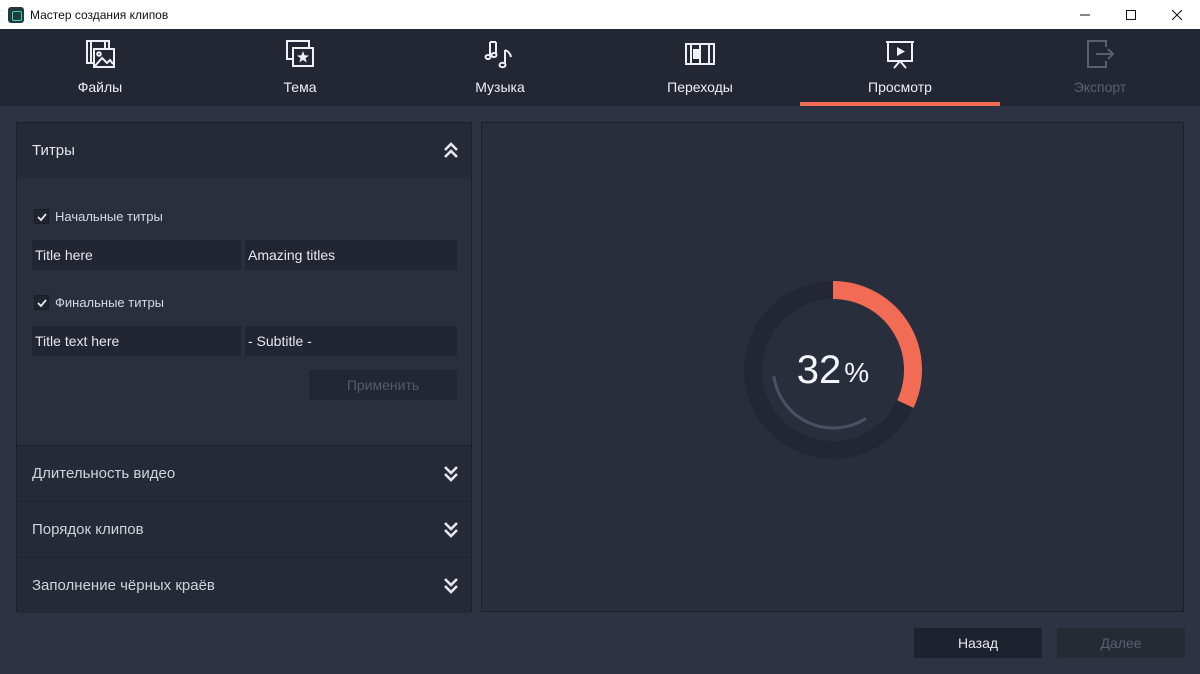 The width and height of the screenshot is (1200, 674). I want to click on titles-section-title: Титры, so click(53, 150).